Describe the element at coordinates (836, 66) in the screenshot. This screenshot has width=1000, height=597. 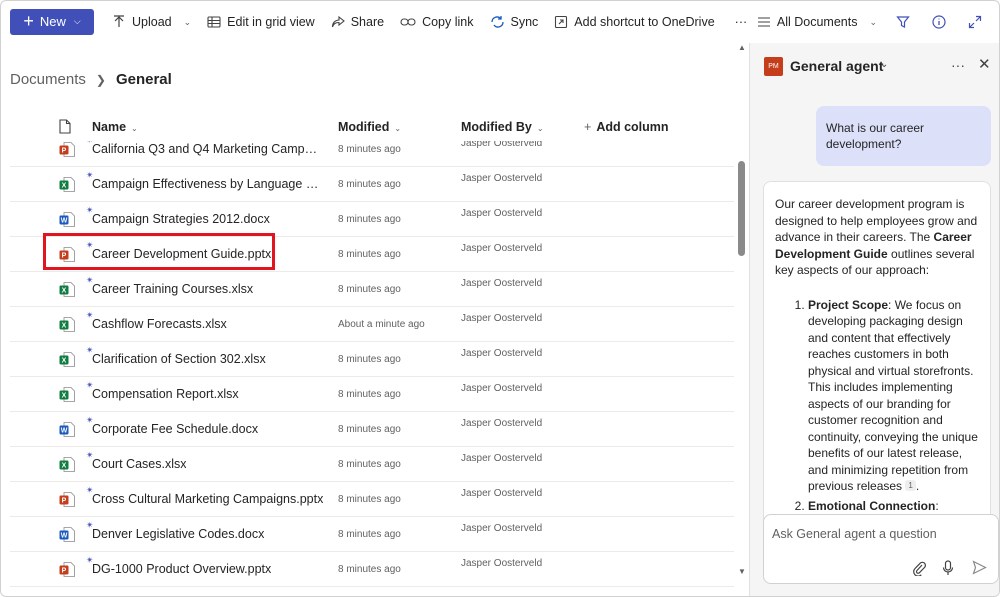
I see `agent-name: General agent` at that location.